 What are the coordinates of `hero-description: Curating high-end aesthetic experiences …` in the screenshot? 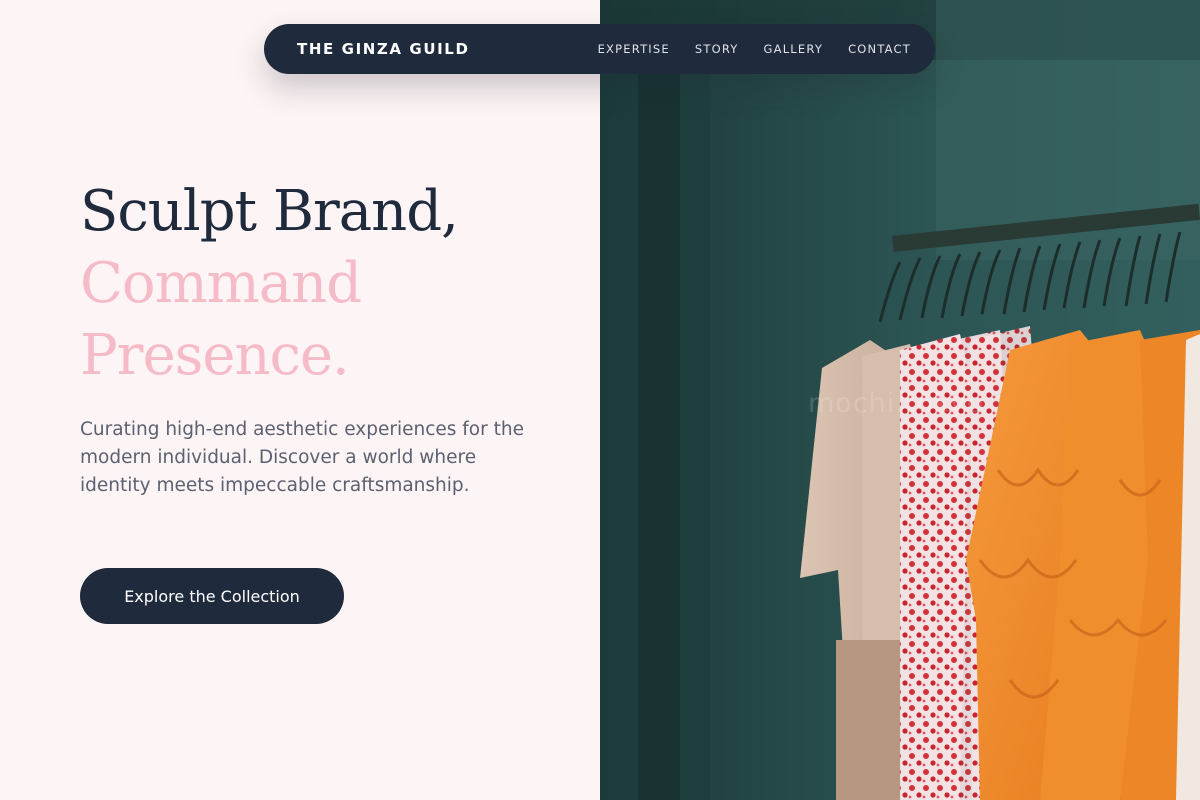 It's located at (302, 457).